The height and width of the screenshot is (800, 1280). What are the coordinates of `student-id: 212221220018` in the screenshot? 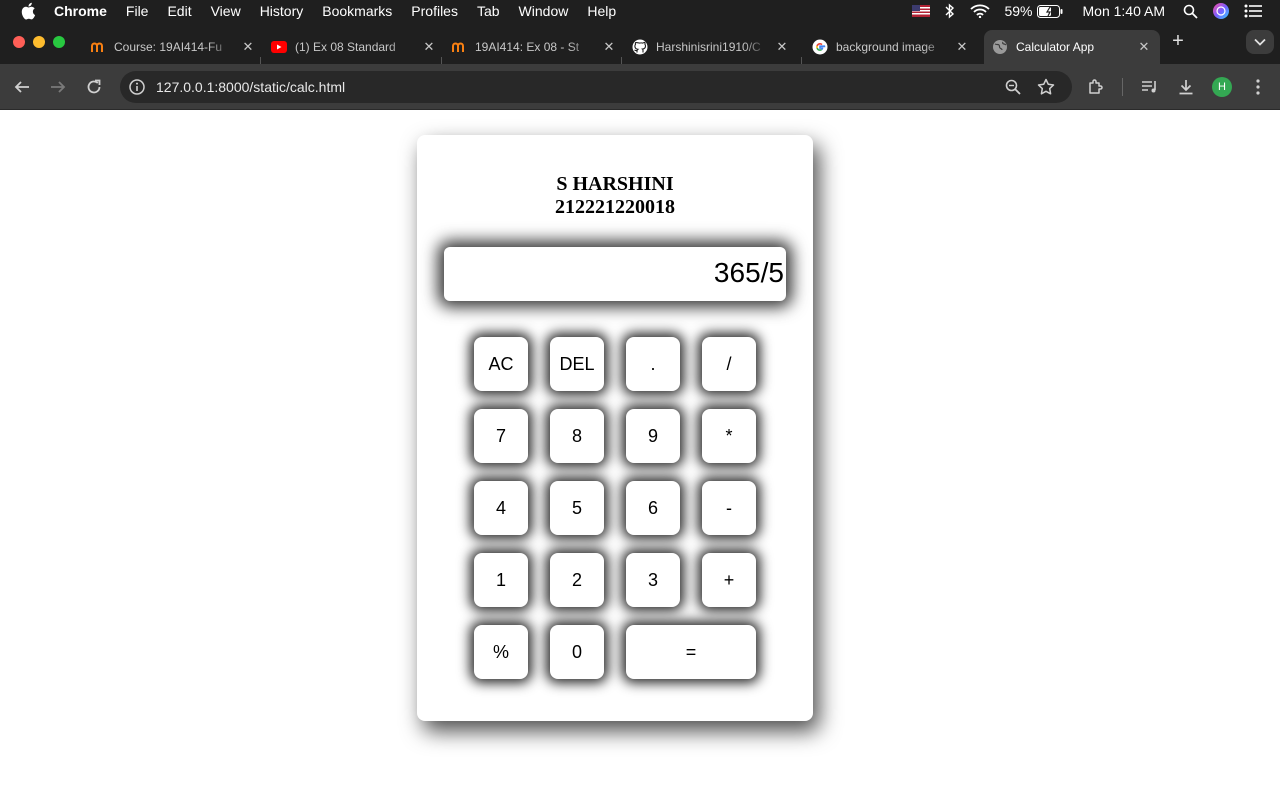 It's located at (615, 207).